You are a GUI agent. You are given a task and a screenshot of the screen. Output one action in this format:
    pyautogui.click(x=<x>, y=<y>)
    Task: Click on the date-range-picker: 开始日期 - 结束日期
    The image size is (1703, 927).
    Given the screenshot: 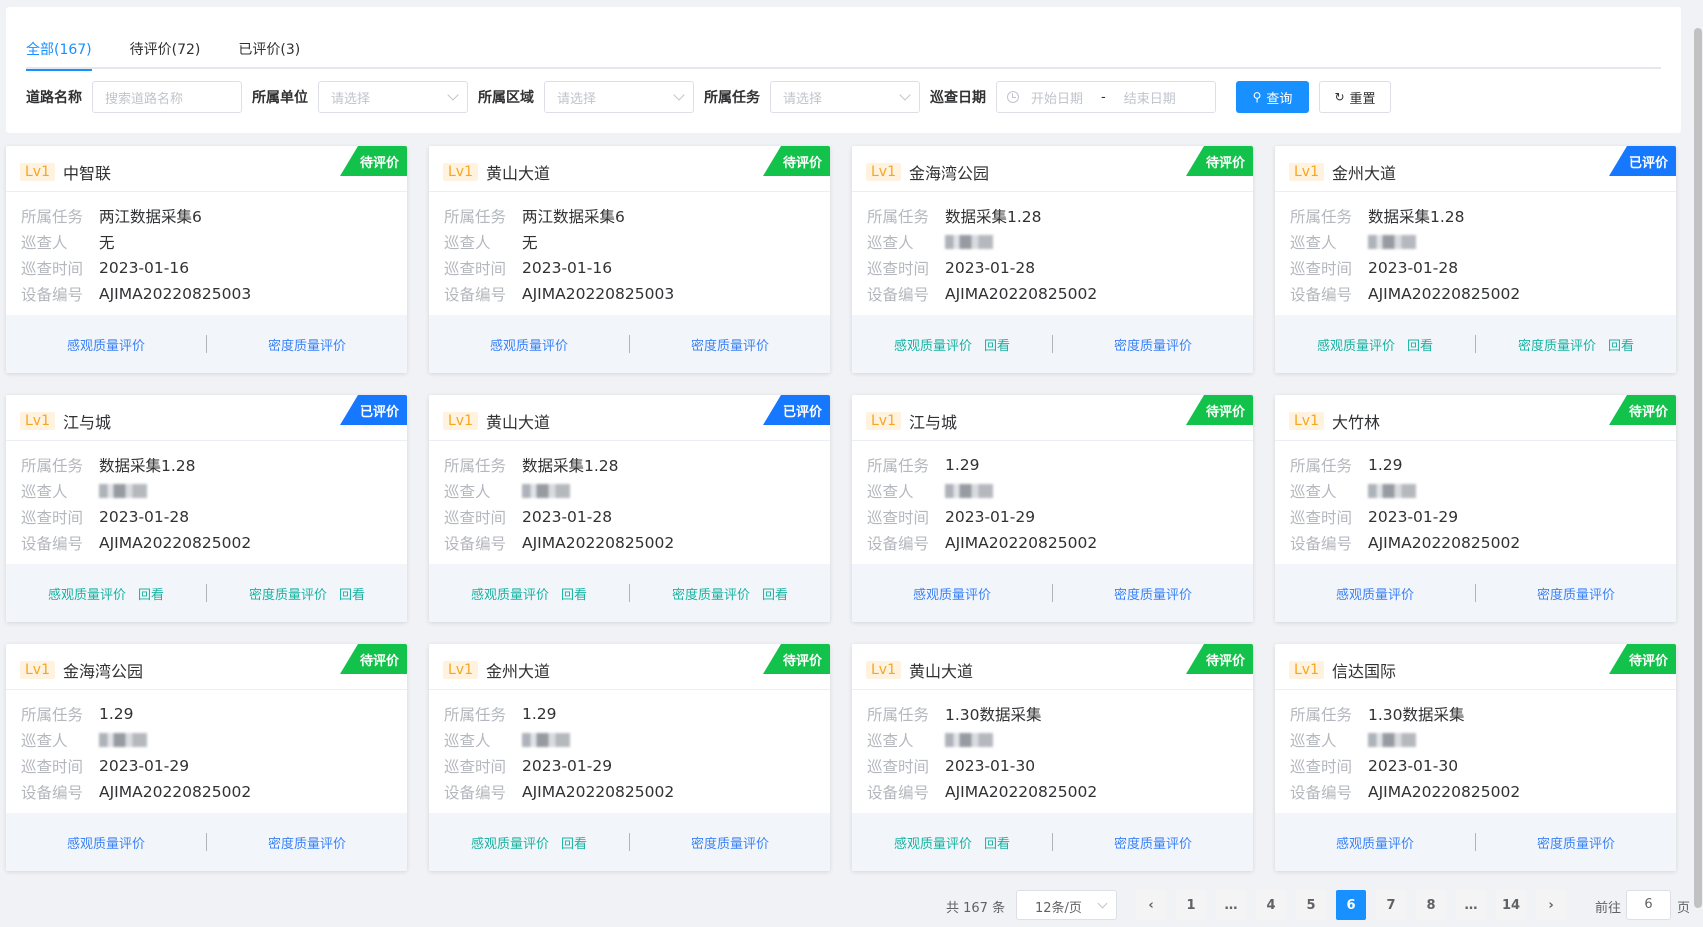 What is the action you would take?
    pyautogui.click(x=1106, y=97)
    